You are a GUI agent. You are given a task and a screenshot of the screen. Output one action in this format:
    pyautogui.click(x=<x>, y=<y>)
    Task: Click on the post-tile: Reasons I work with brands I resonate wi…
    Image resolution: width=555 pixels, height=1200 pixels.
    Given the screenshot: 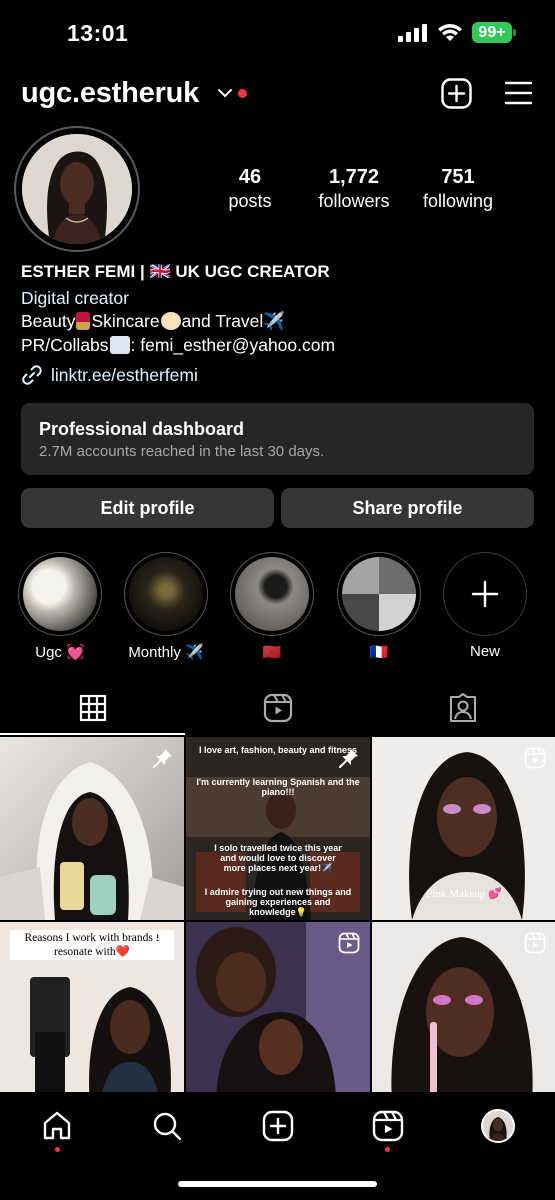 What is the action you would take?
    pyautogui.click(x=92, y=1013)
    